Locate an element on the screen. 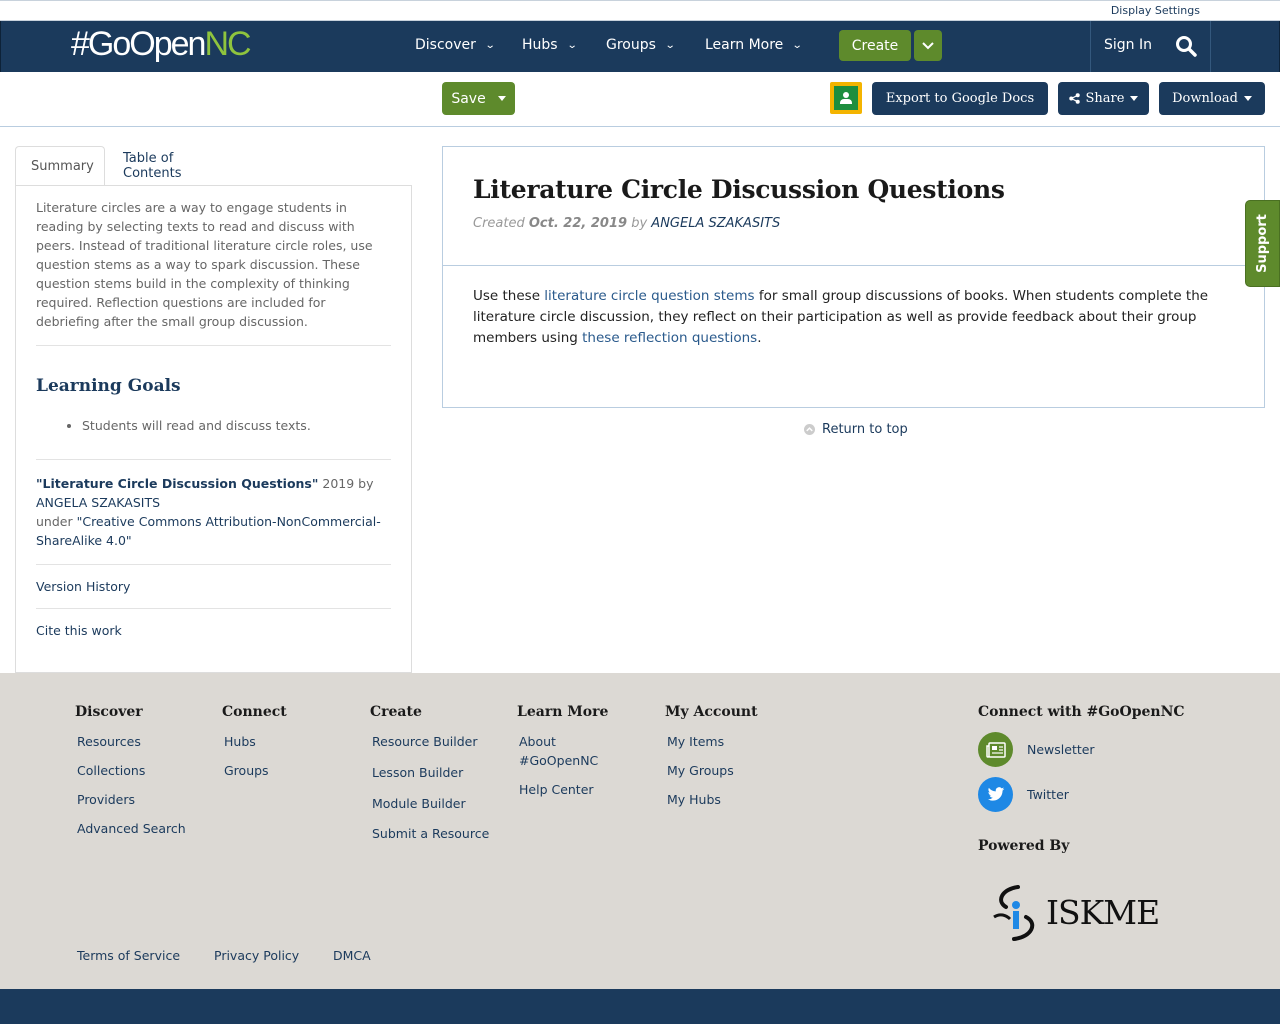  attribution-title-link: "Literature Circle Discussion Questions" is located at coordinates (177, 483).